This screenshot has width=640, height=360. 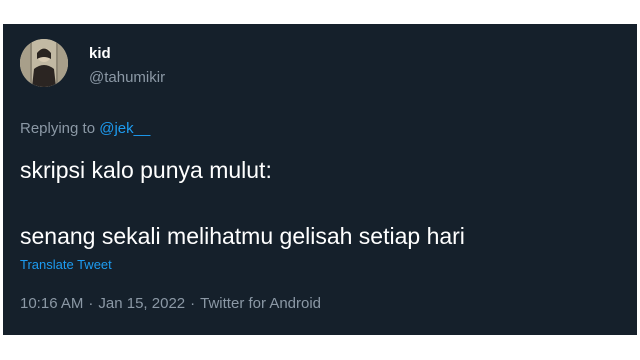 I want to click on user-avatar-photo-icon, so click(x=44, y=63).